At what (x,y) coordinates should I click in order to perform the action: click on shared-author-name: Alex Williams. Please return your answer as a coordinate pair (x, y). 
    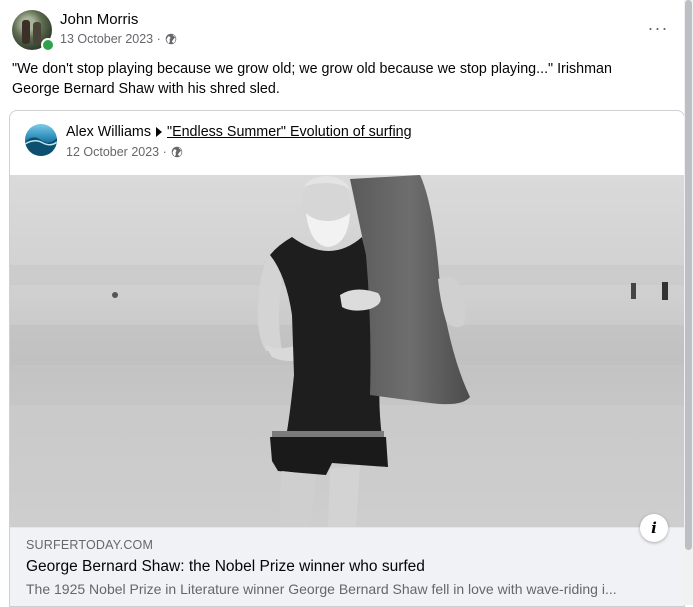
    Looking at the image, I should click on (108, 132).